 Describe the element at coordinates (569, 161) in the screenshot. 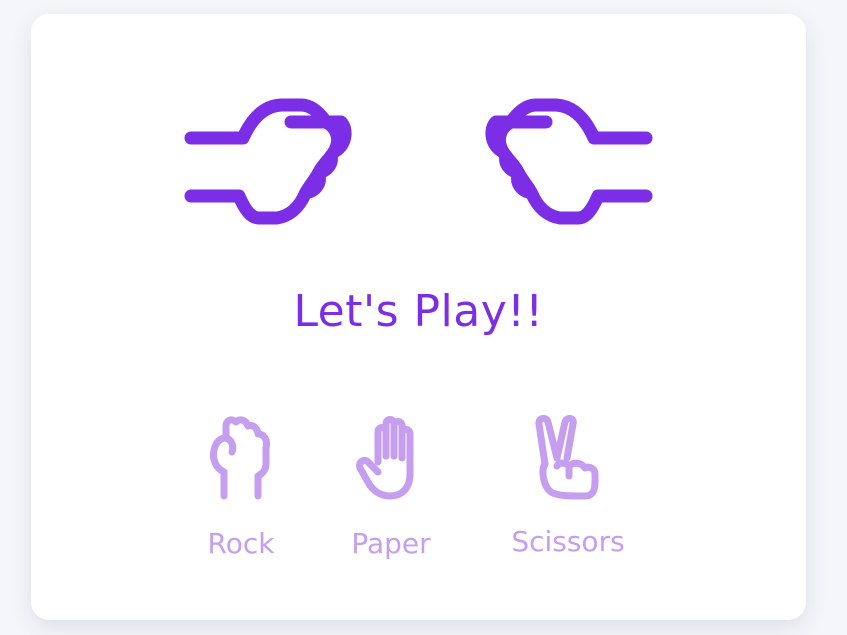

I see `computer-fist-icon` at that location.